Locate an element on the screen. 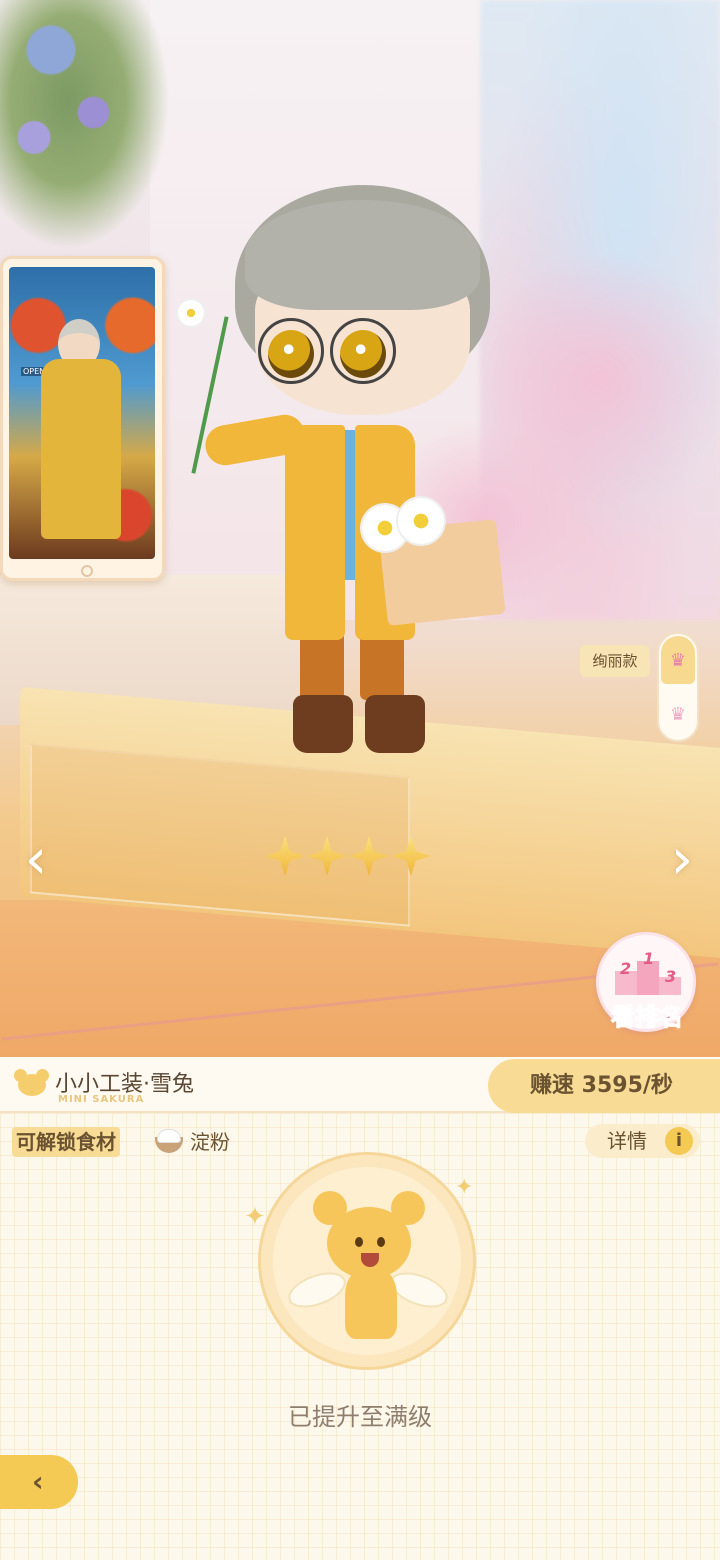  details-label: 详情 is located at coordinates (627, 1141).